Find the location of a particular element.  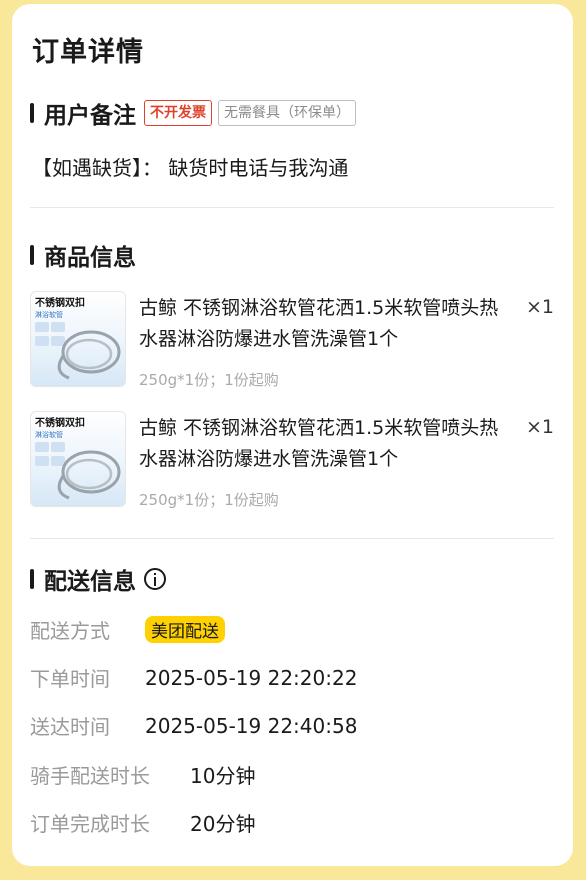

product-info-header: 商品信息 is located at coordinates (83, 255).